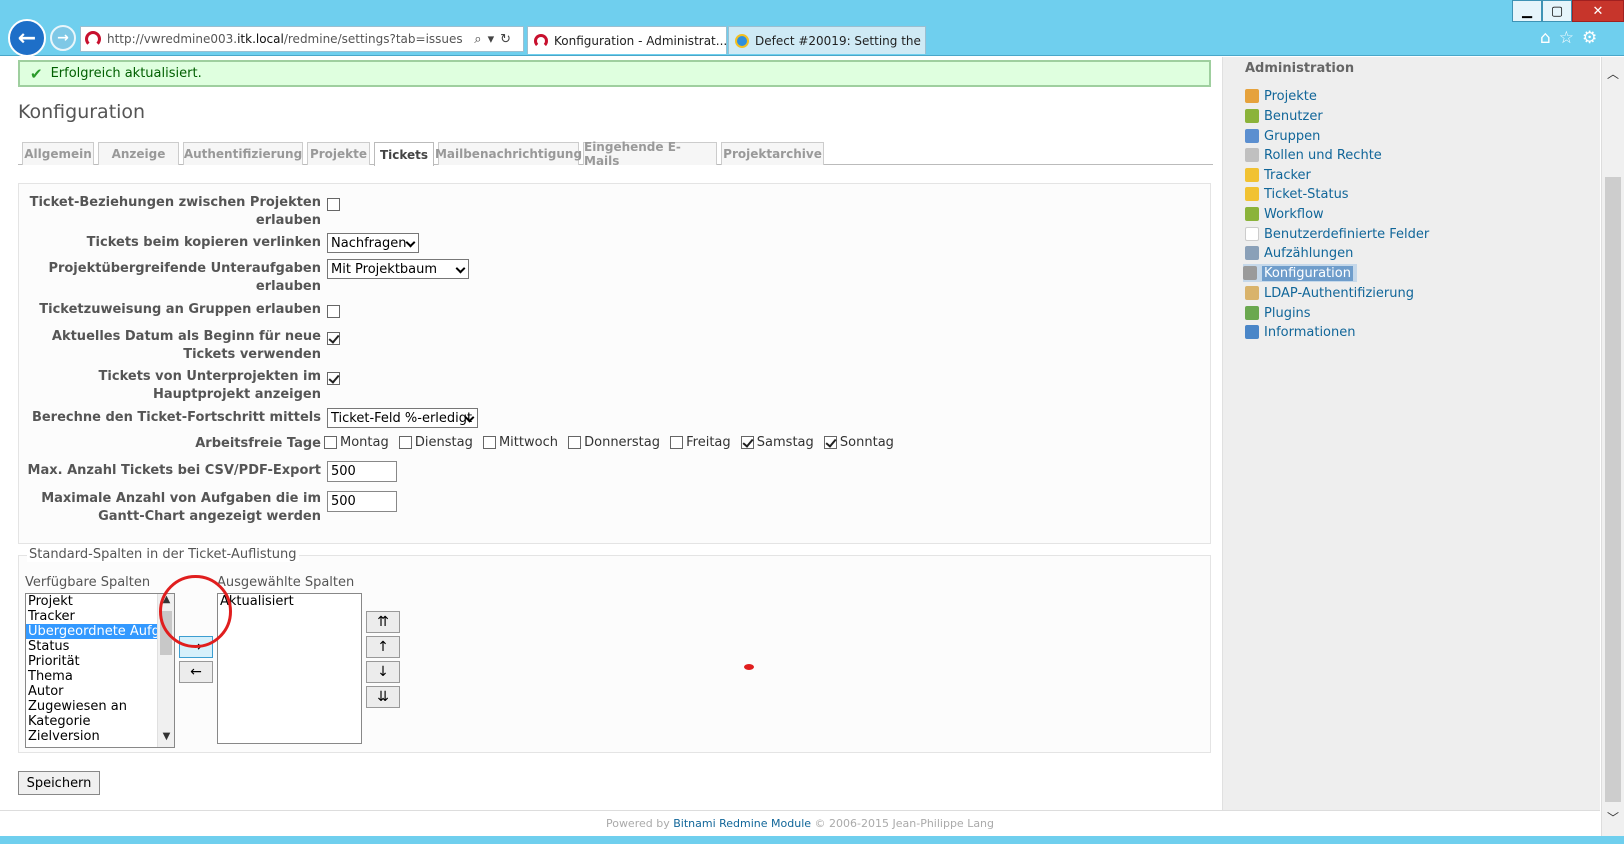 This screenshot has height=844, width=1624. What do you see at coordinates (383, 697) in the screenshot?
I see `move-bottom-button: ⇊` at bounding box center [383, 697].